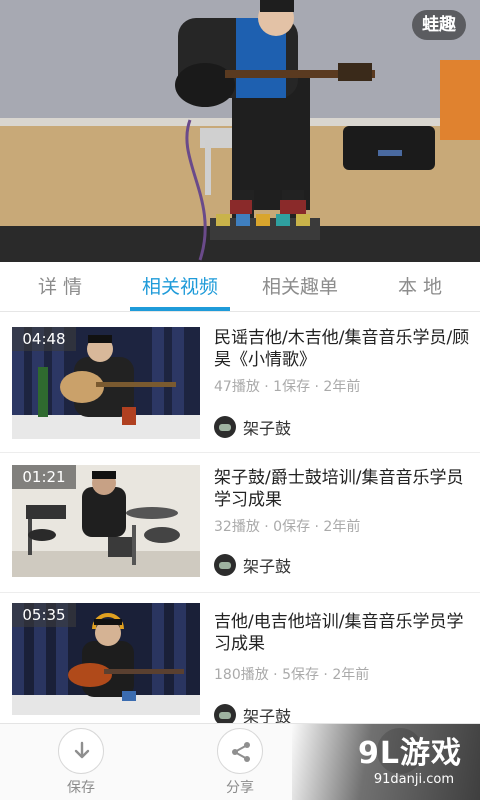  Describe the element at coordinates (106, 521) in the screenshot. I see `video-thumbnail: 01:21` at that location.